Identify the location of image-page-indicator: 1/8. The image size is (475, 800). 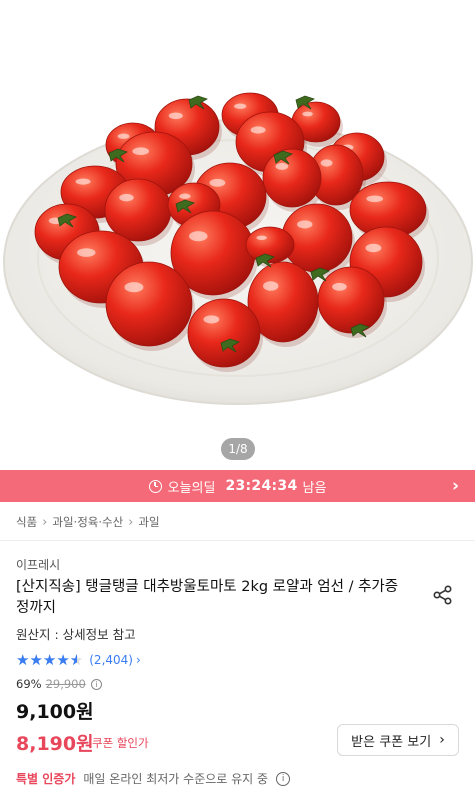
(238, 449).